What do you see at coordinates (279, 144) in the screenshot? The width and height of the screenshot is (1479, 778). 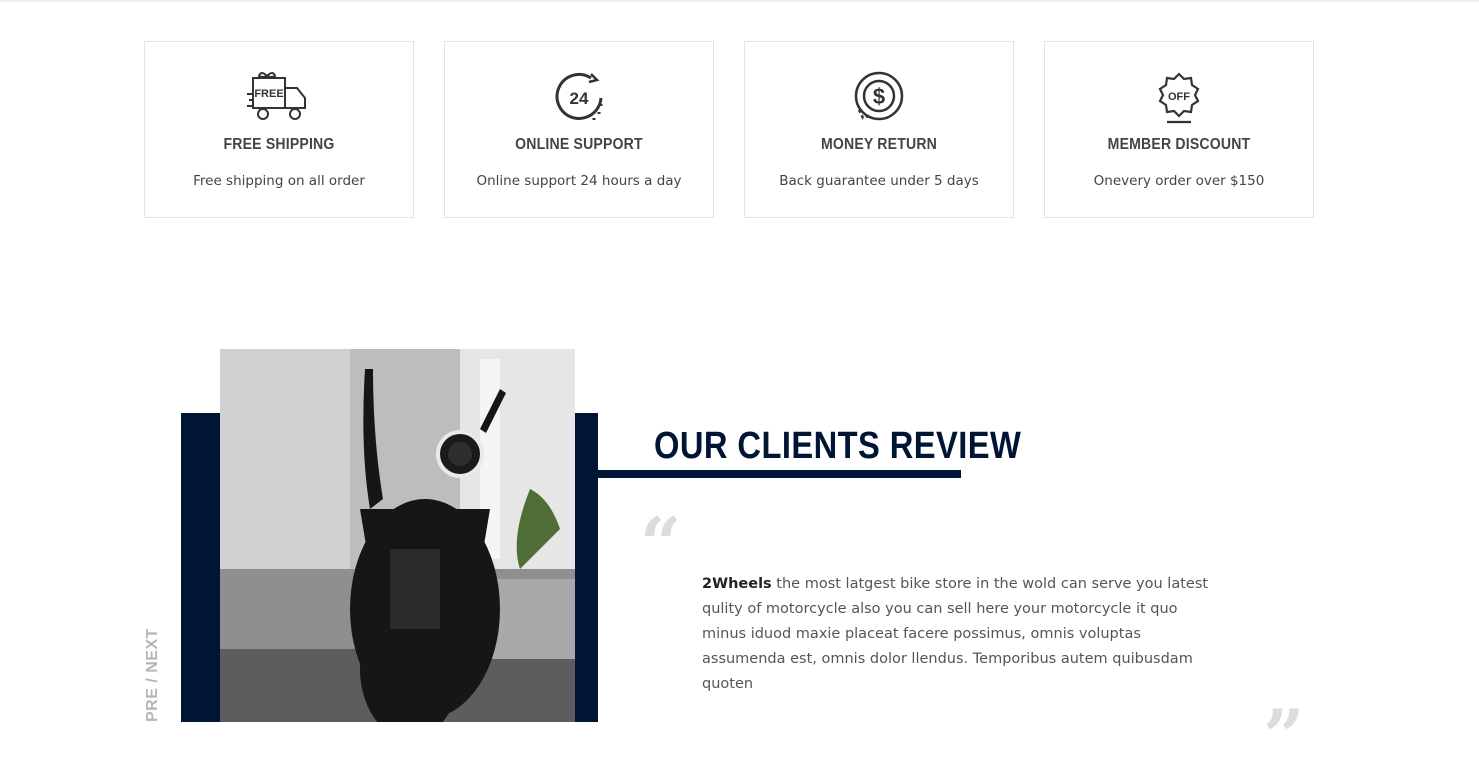 I see `feature-title: FREE SHIPPING` at bounding box center [279, 144].